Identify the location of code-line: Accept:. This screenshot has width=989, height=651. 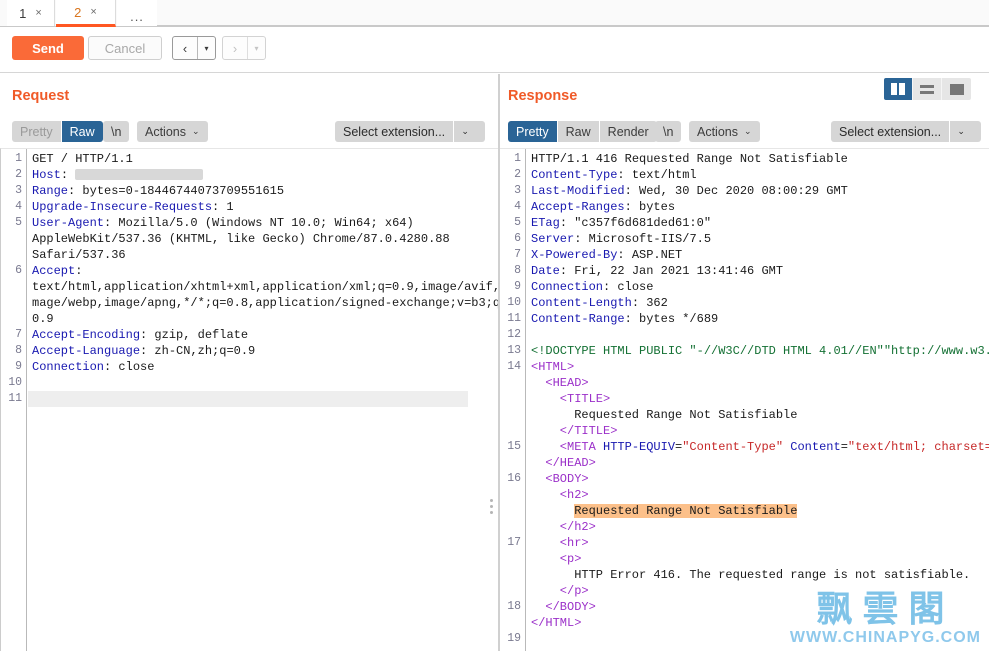
(57, 271).